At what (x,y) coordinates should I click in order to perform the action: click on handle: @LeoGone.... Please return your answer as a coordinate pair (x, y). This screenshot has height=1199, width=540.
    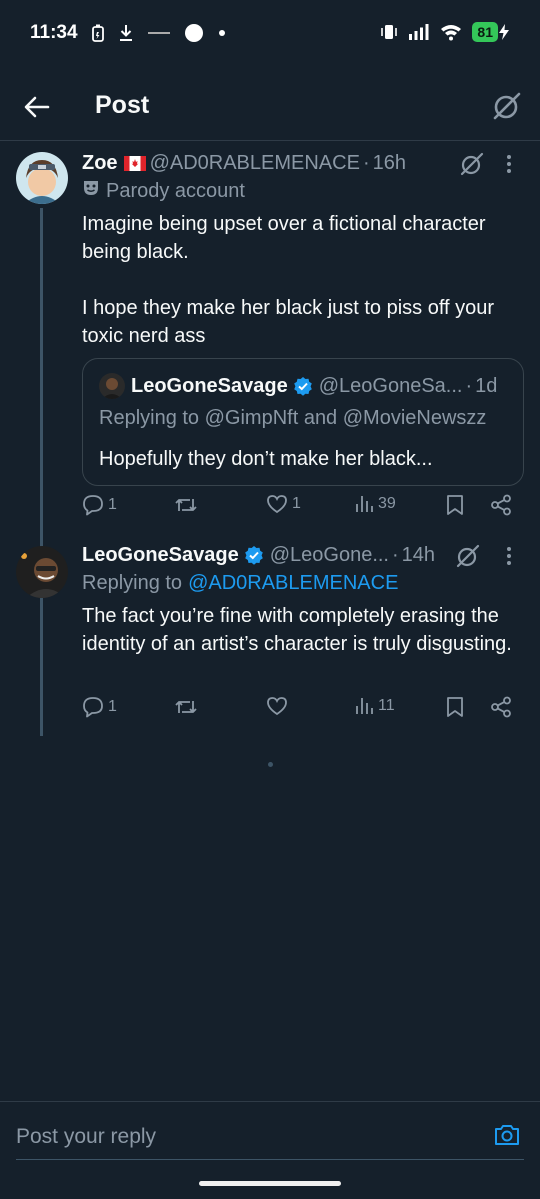
    Looking at the image, I should click on (329, 555).